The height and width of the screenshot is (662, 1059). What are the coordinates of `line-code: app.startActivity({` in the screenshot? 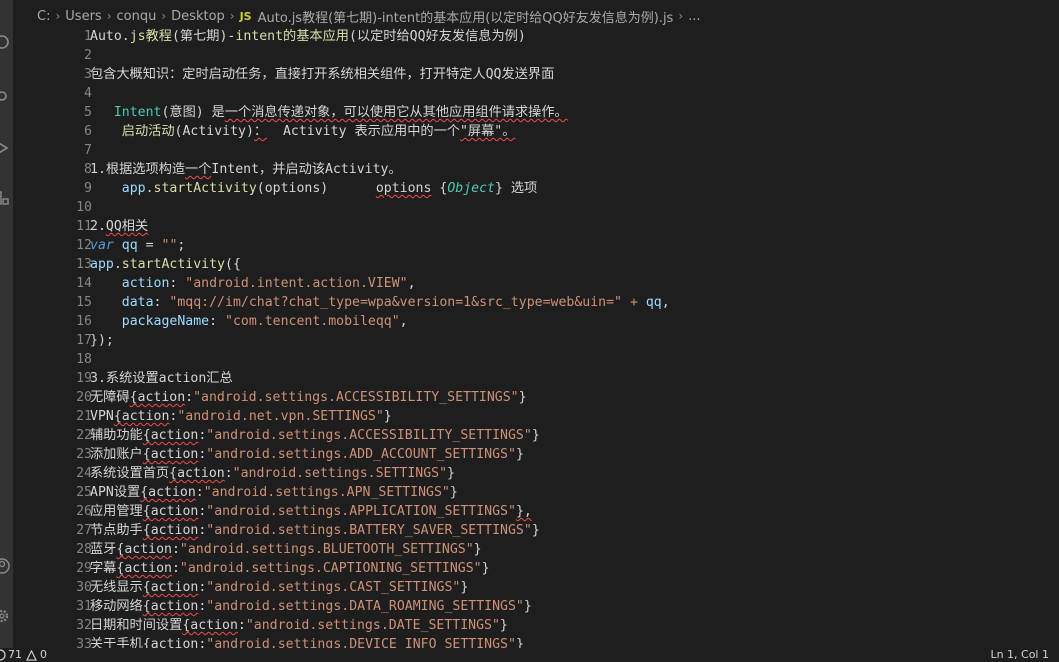 It's located at (165, 264).